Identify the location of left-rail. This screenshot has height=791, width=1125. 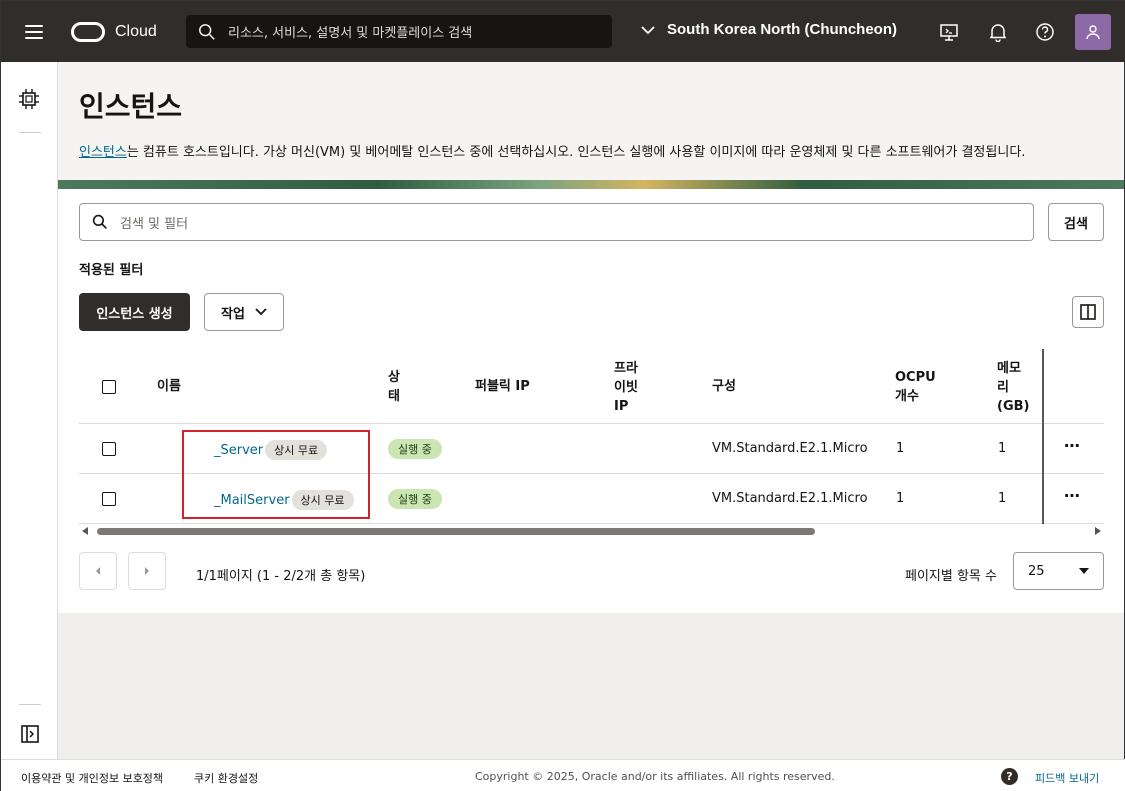
(29, 410).